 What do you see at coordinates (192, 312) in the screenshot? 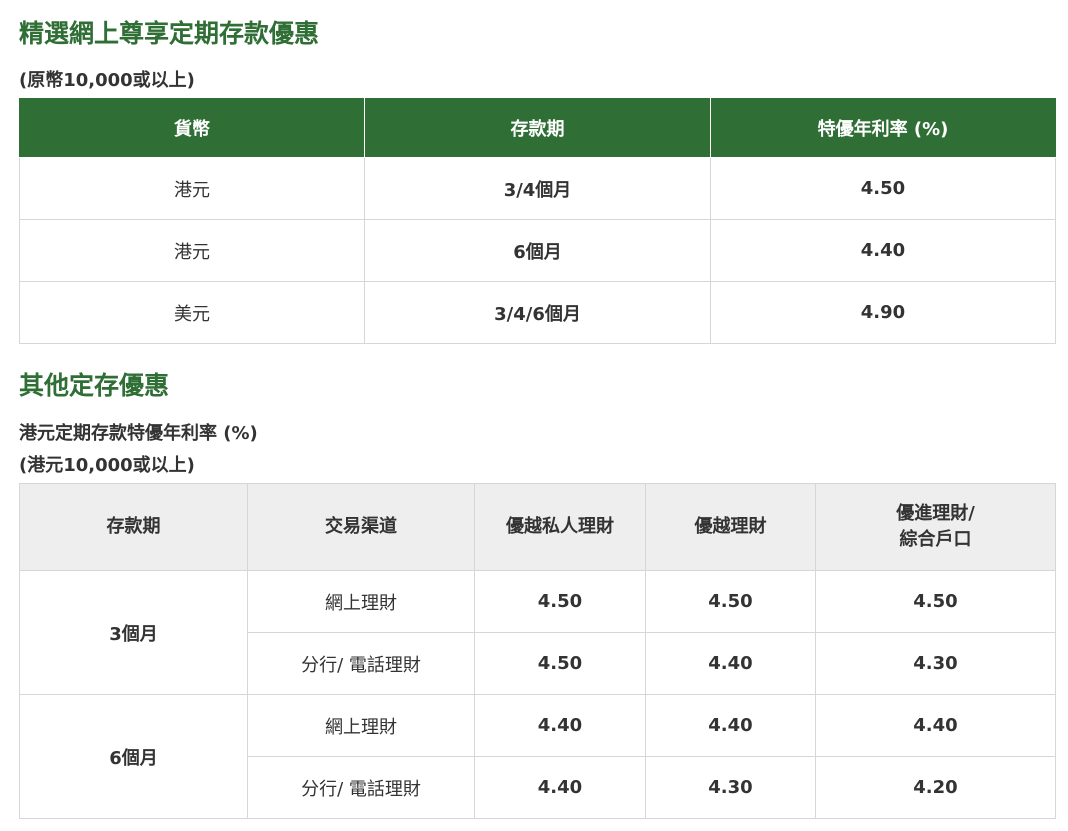
I see `currency-cell: 美元` at bounding box center [192, 312].